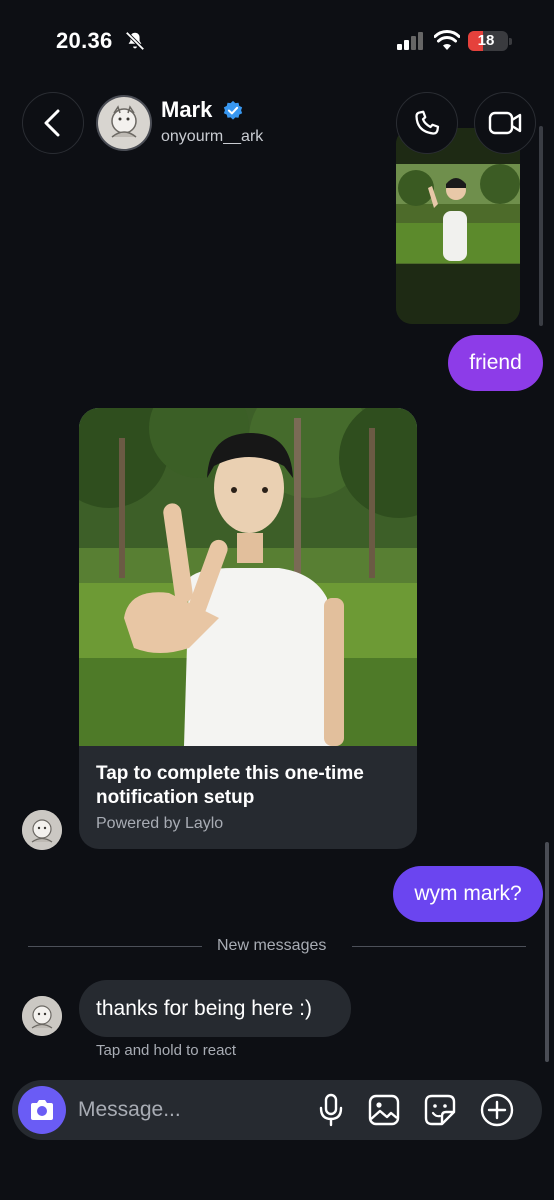 The image size is (554, 1200). I want to click on message-outgoing: wym mark?, so click(468, 894).